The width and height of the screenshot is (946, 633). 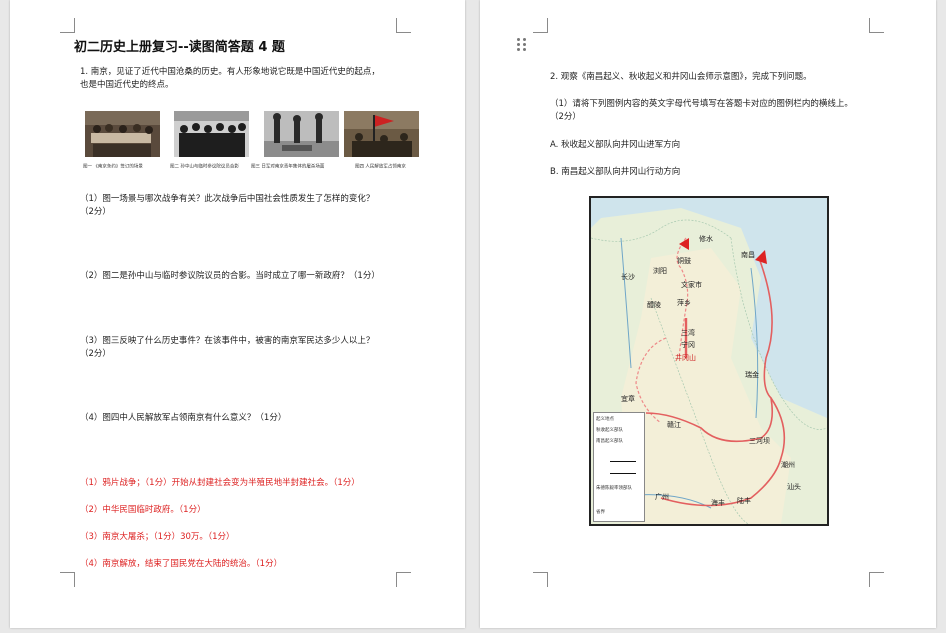 What do you see at coordinates (684, 261) in the screenshot?
I see `map-label-tonggu: 铜鼓` at bounding box center [684, 261].